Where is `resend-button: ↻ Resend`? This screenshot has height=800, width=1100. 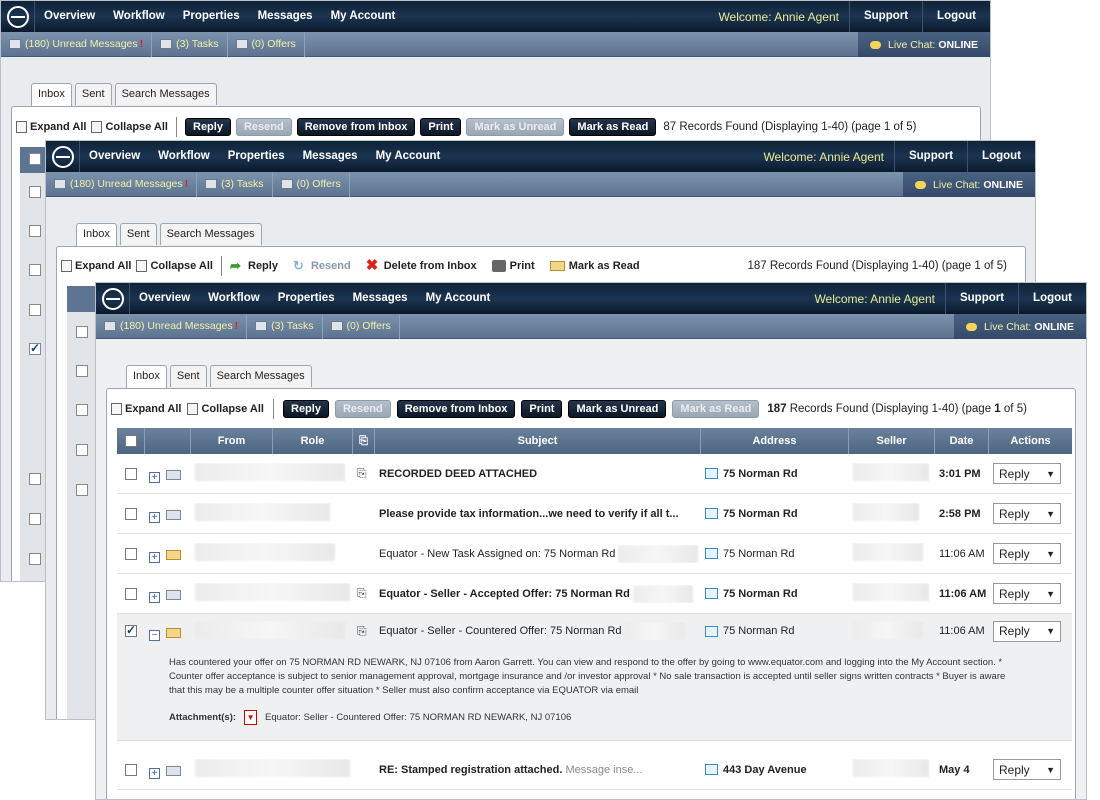
resend-button: ↻ Resend is located at coordinates (322, 265).